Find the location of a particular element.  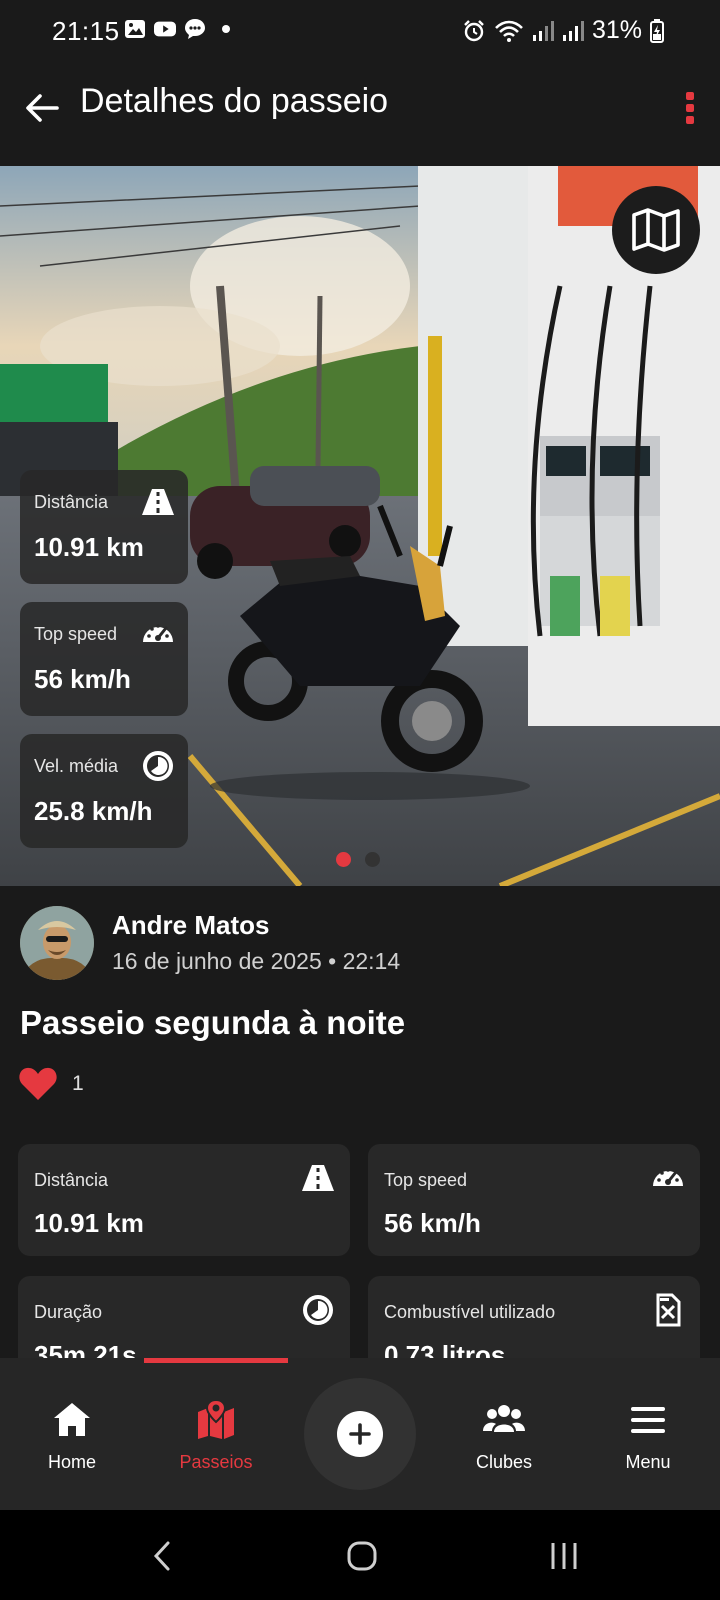

stat-label: Distância is located at coordinates (71, 1180).